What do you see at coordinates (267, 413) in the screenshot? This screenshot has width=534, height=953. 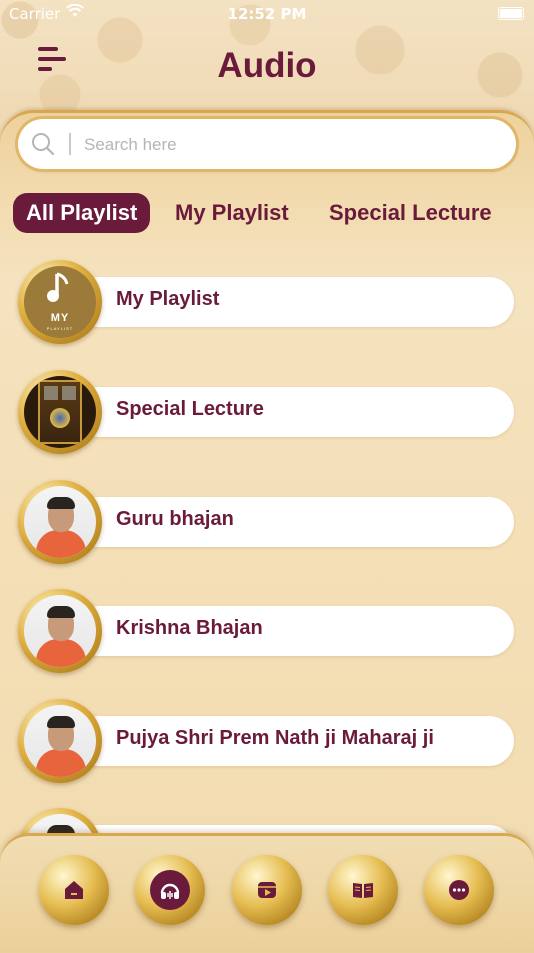 I see `playlist-row: Special Lecture` at bounding box center [267, 413].